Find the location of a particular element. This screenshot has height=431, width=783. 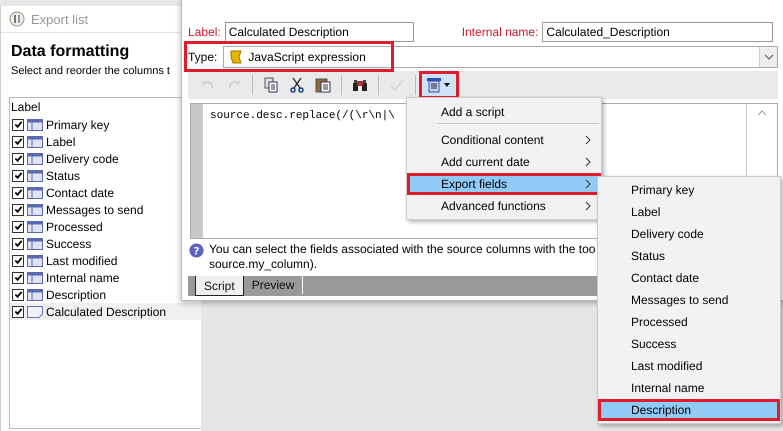

code-line: source.desc.replace(/(\r\n|\ is located at coordinates (302, 116).